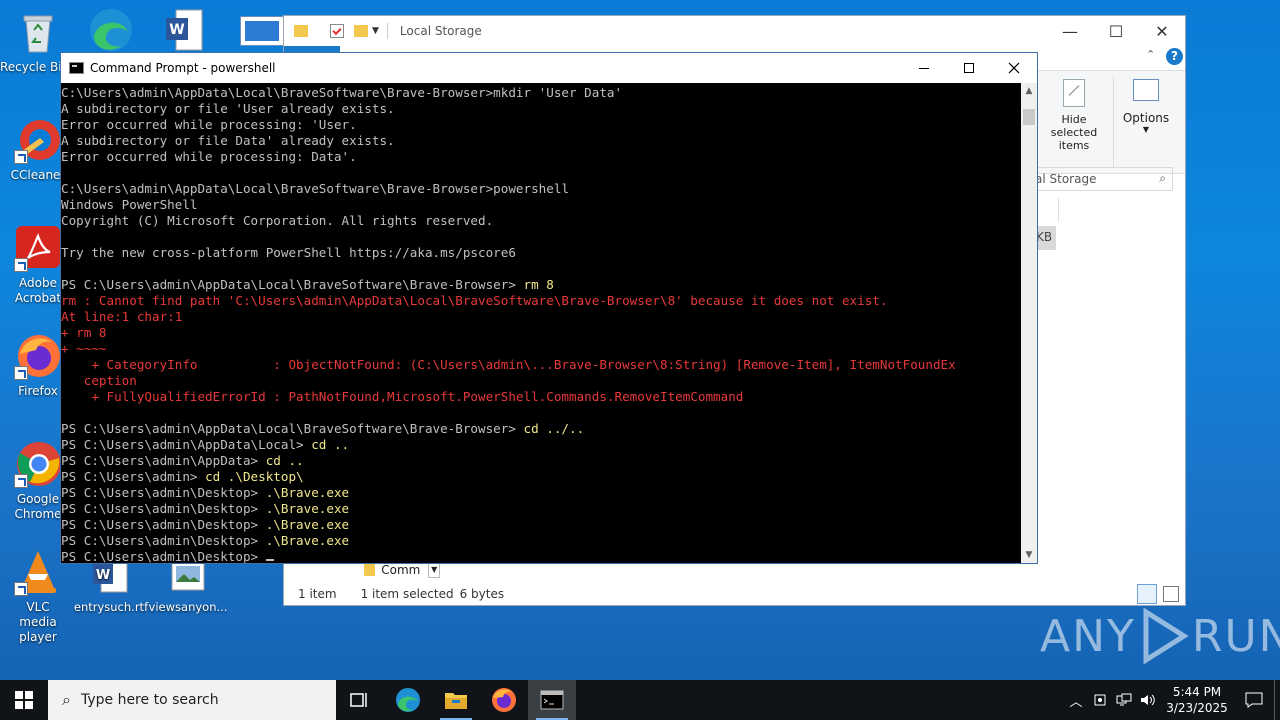 The height and width of the screenshot is (720, 1280). Describe the element at coordinates (1150, 54) in the screenshot. I see `chevron-up-icon: ⌃` at that location.